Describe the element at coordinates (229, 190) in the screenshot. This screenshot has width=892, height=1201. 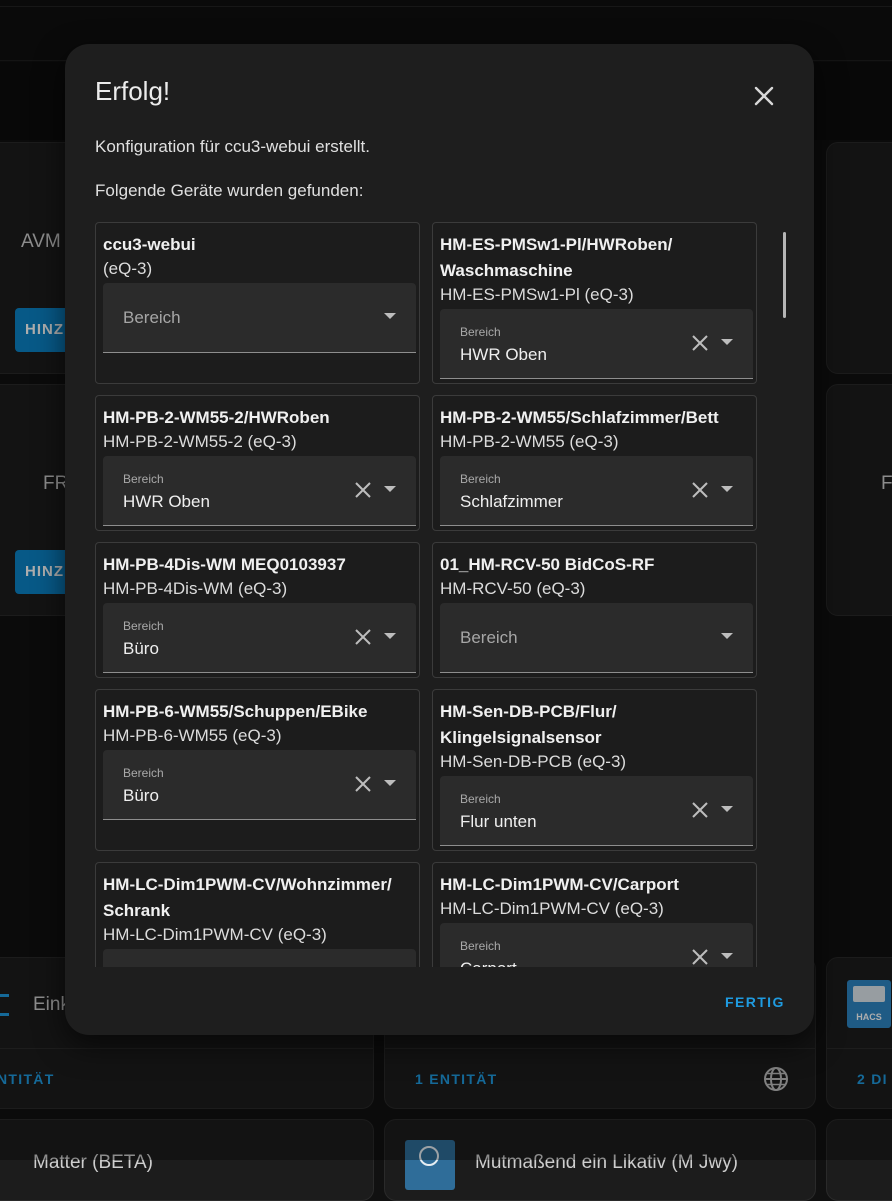
I see `devices-found-text: Folgende Geräte wurden gefunden:` at that location.